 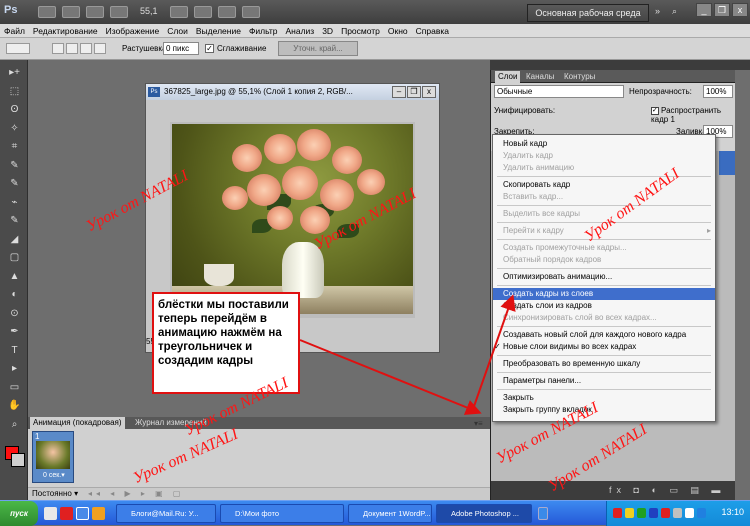 I want to click on menu-filter: Фильтр, so click(x=263, y=31).